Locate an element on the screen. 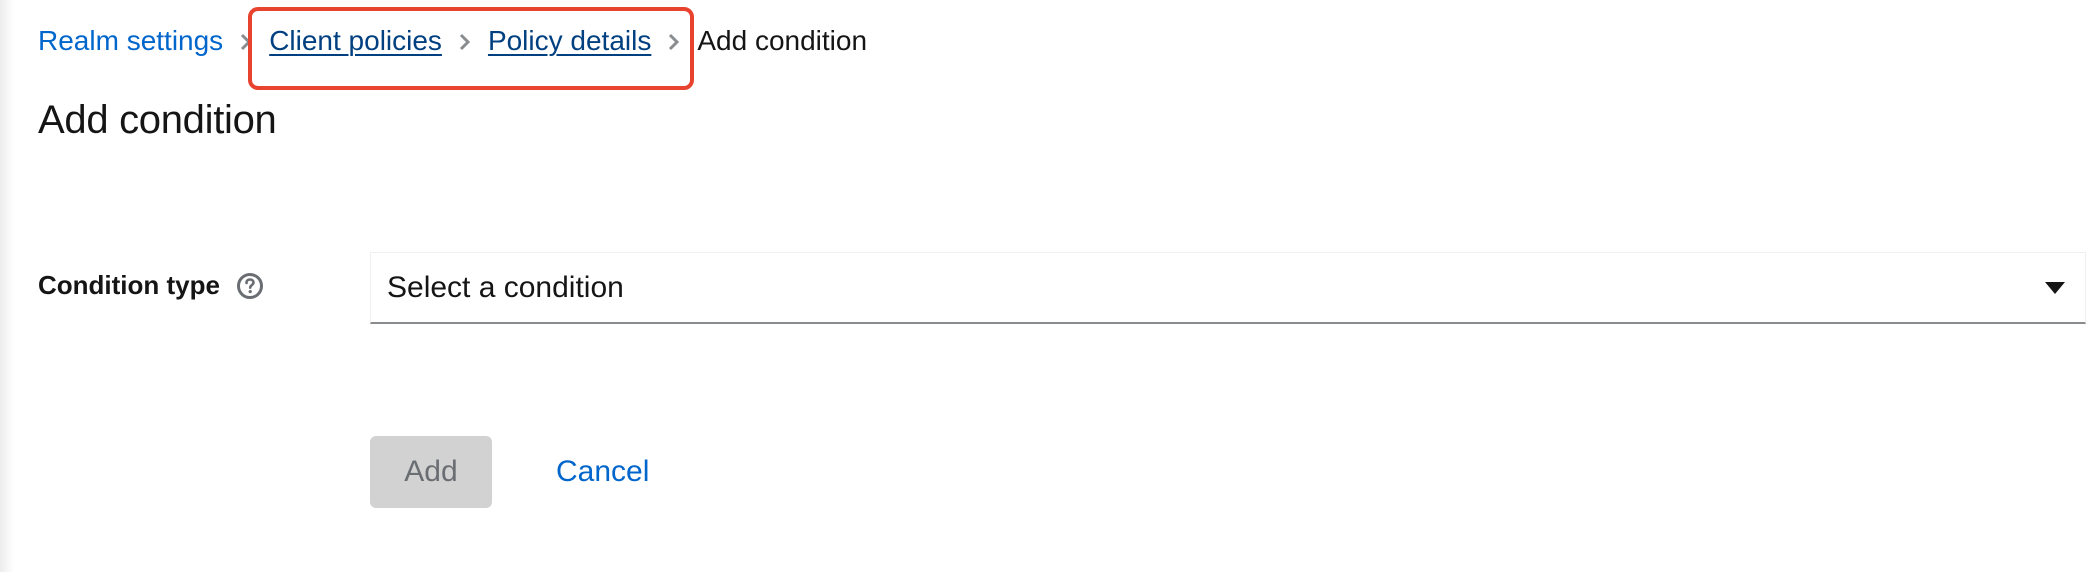  condition-type-label-group: Condition type is located at coordinates (151, 285).